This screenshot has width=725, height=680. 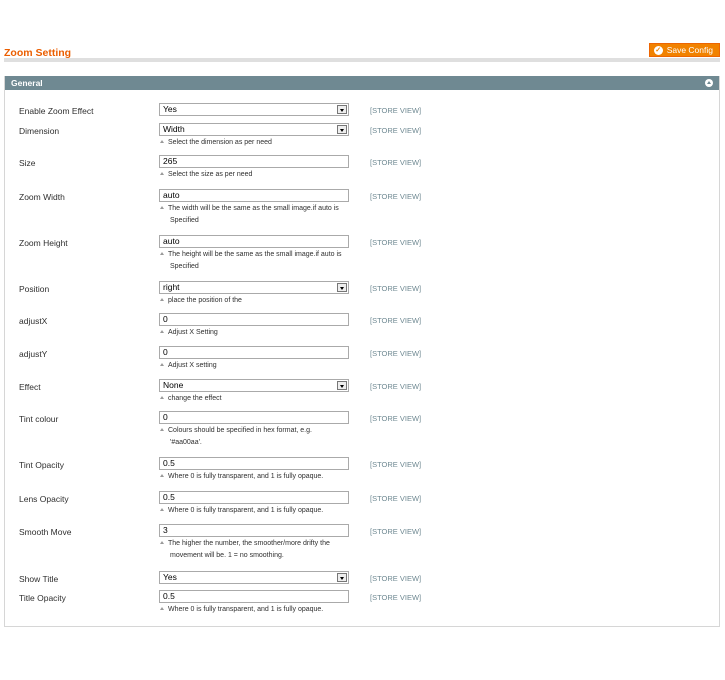 I want to click on dimension-value: Width, so click(x=174, y=129).